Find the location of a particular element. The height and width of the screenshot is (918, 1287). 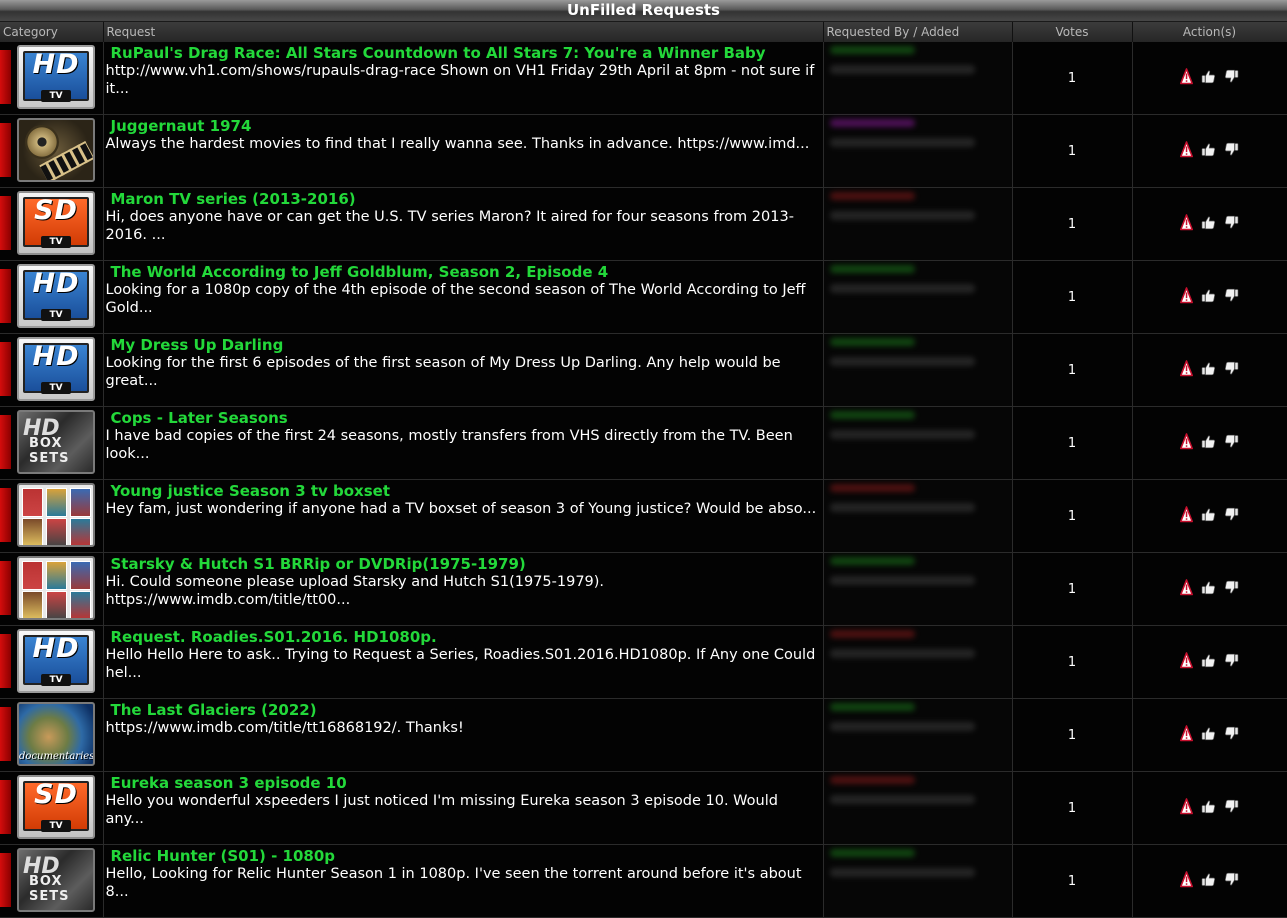

request-title-link: Maron TV series (2013-2016) is located at coordinates (464, 199).